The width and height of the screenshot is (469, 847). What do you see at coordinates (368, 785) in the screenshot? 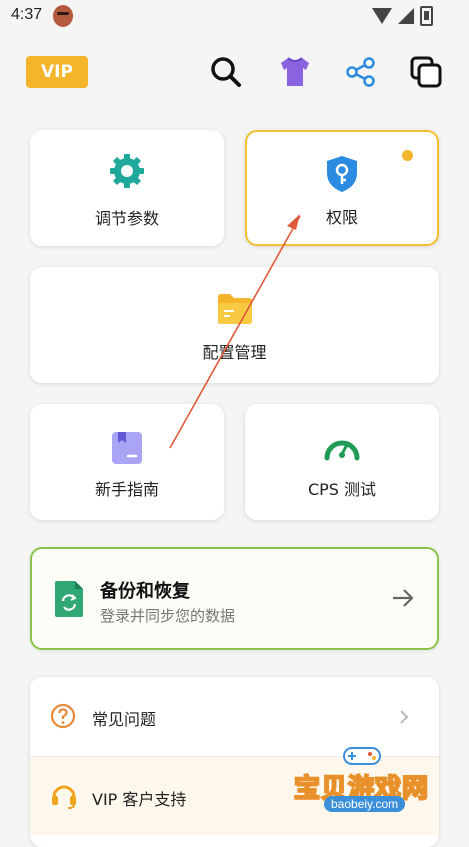
I see `watermark: 宝贝游戏网 baobeiy.com` at bounding box center [368, 785].